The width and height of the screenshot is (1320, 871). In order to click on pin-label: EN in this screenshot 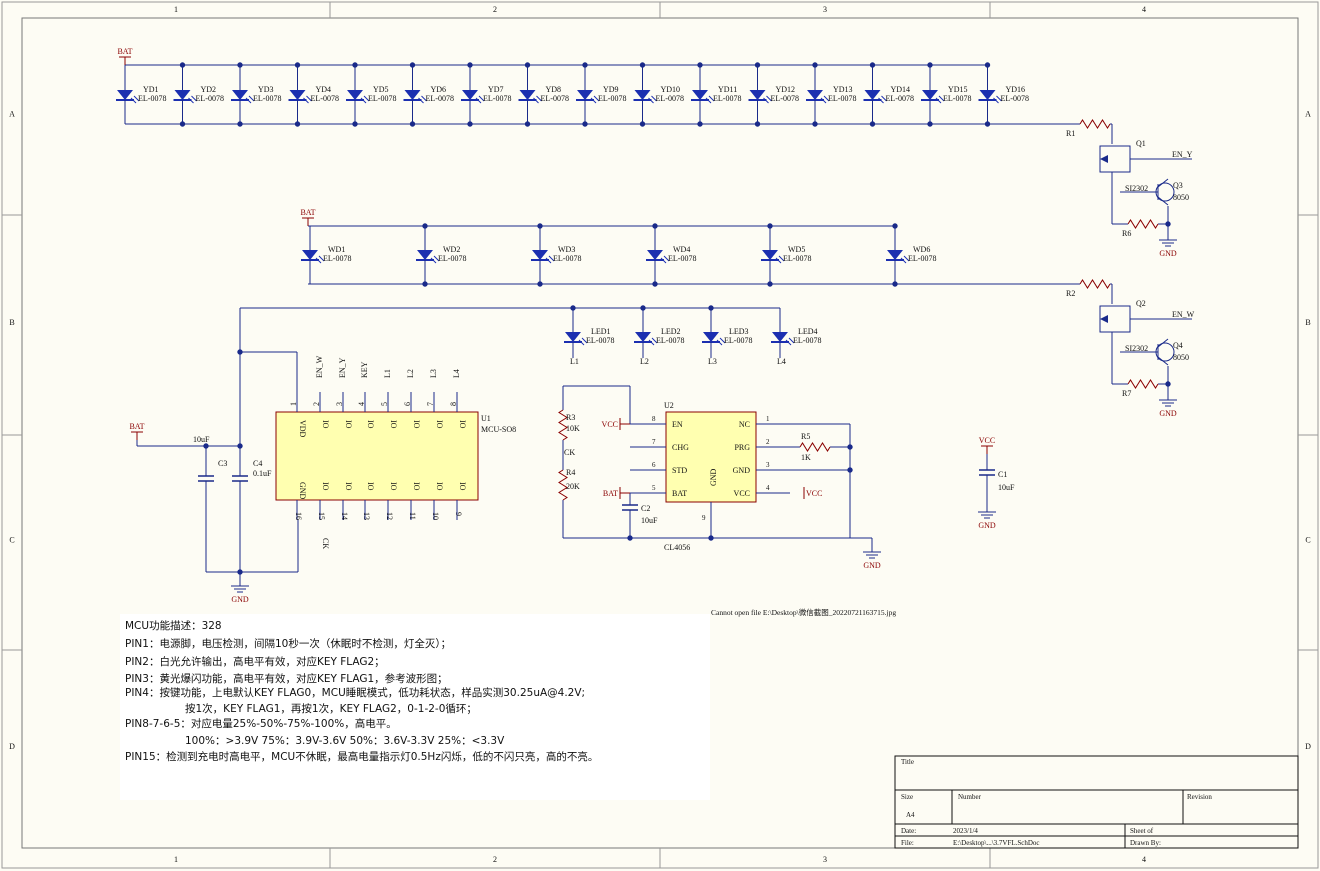, I will do `click(677, 424)`.